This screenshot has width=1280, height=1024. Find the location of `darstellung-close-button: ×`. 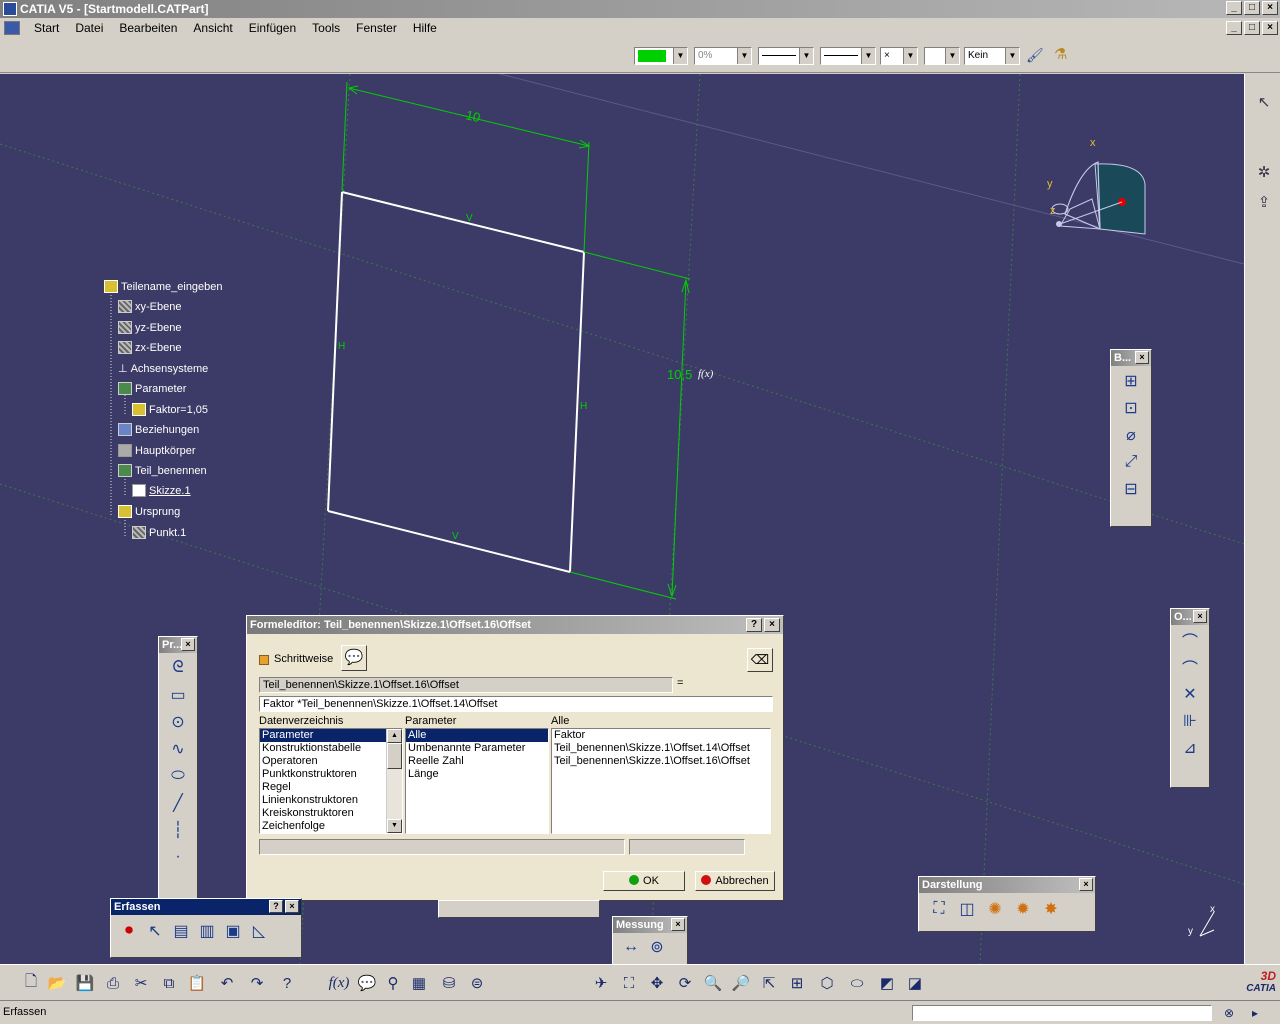

darstellung-close-button: × is located at coordinates (1086, 884).